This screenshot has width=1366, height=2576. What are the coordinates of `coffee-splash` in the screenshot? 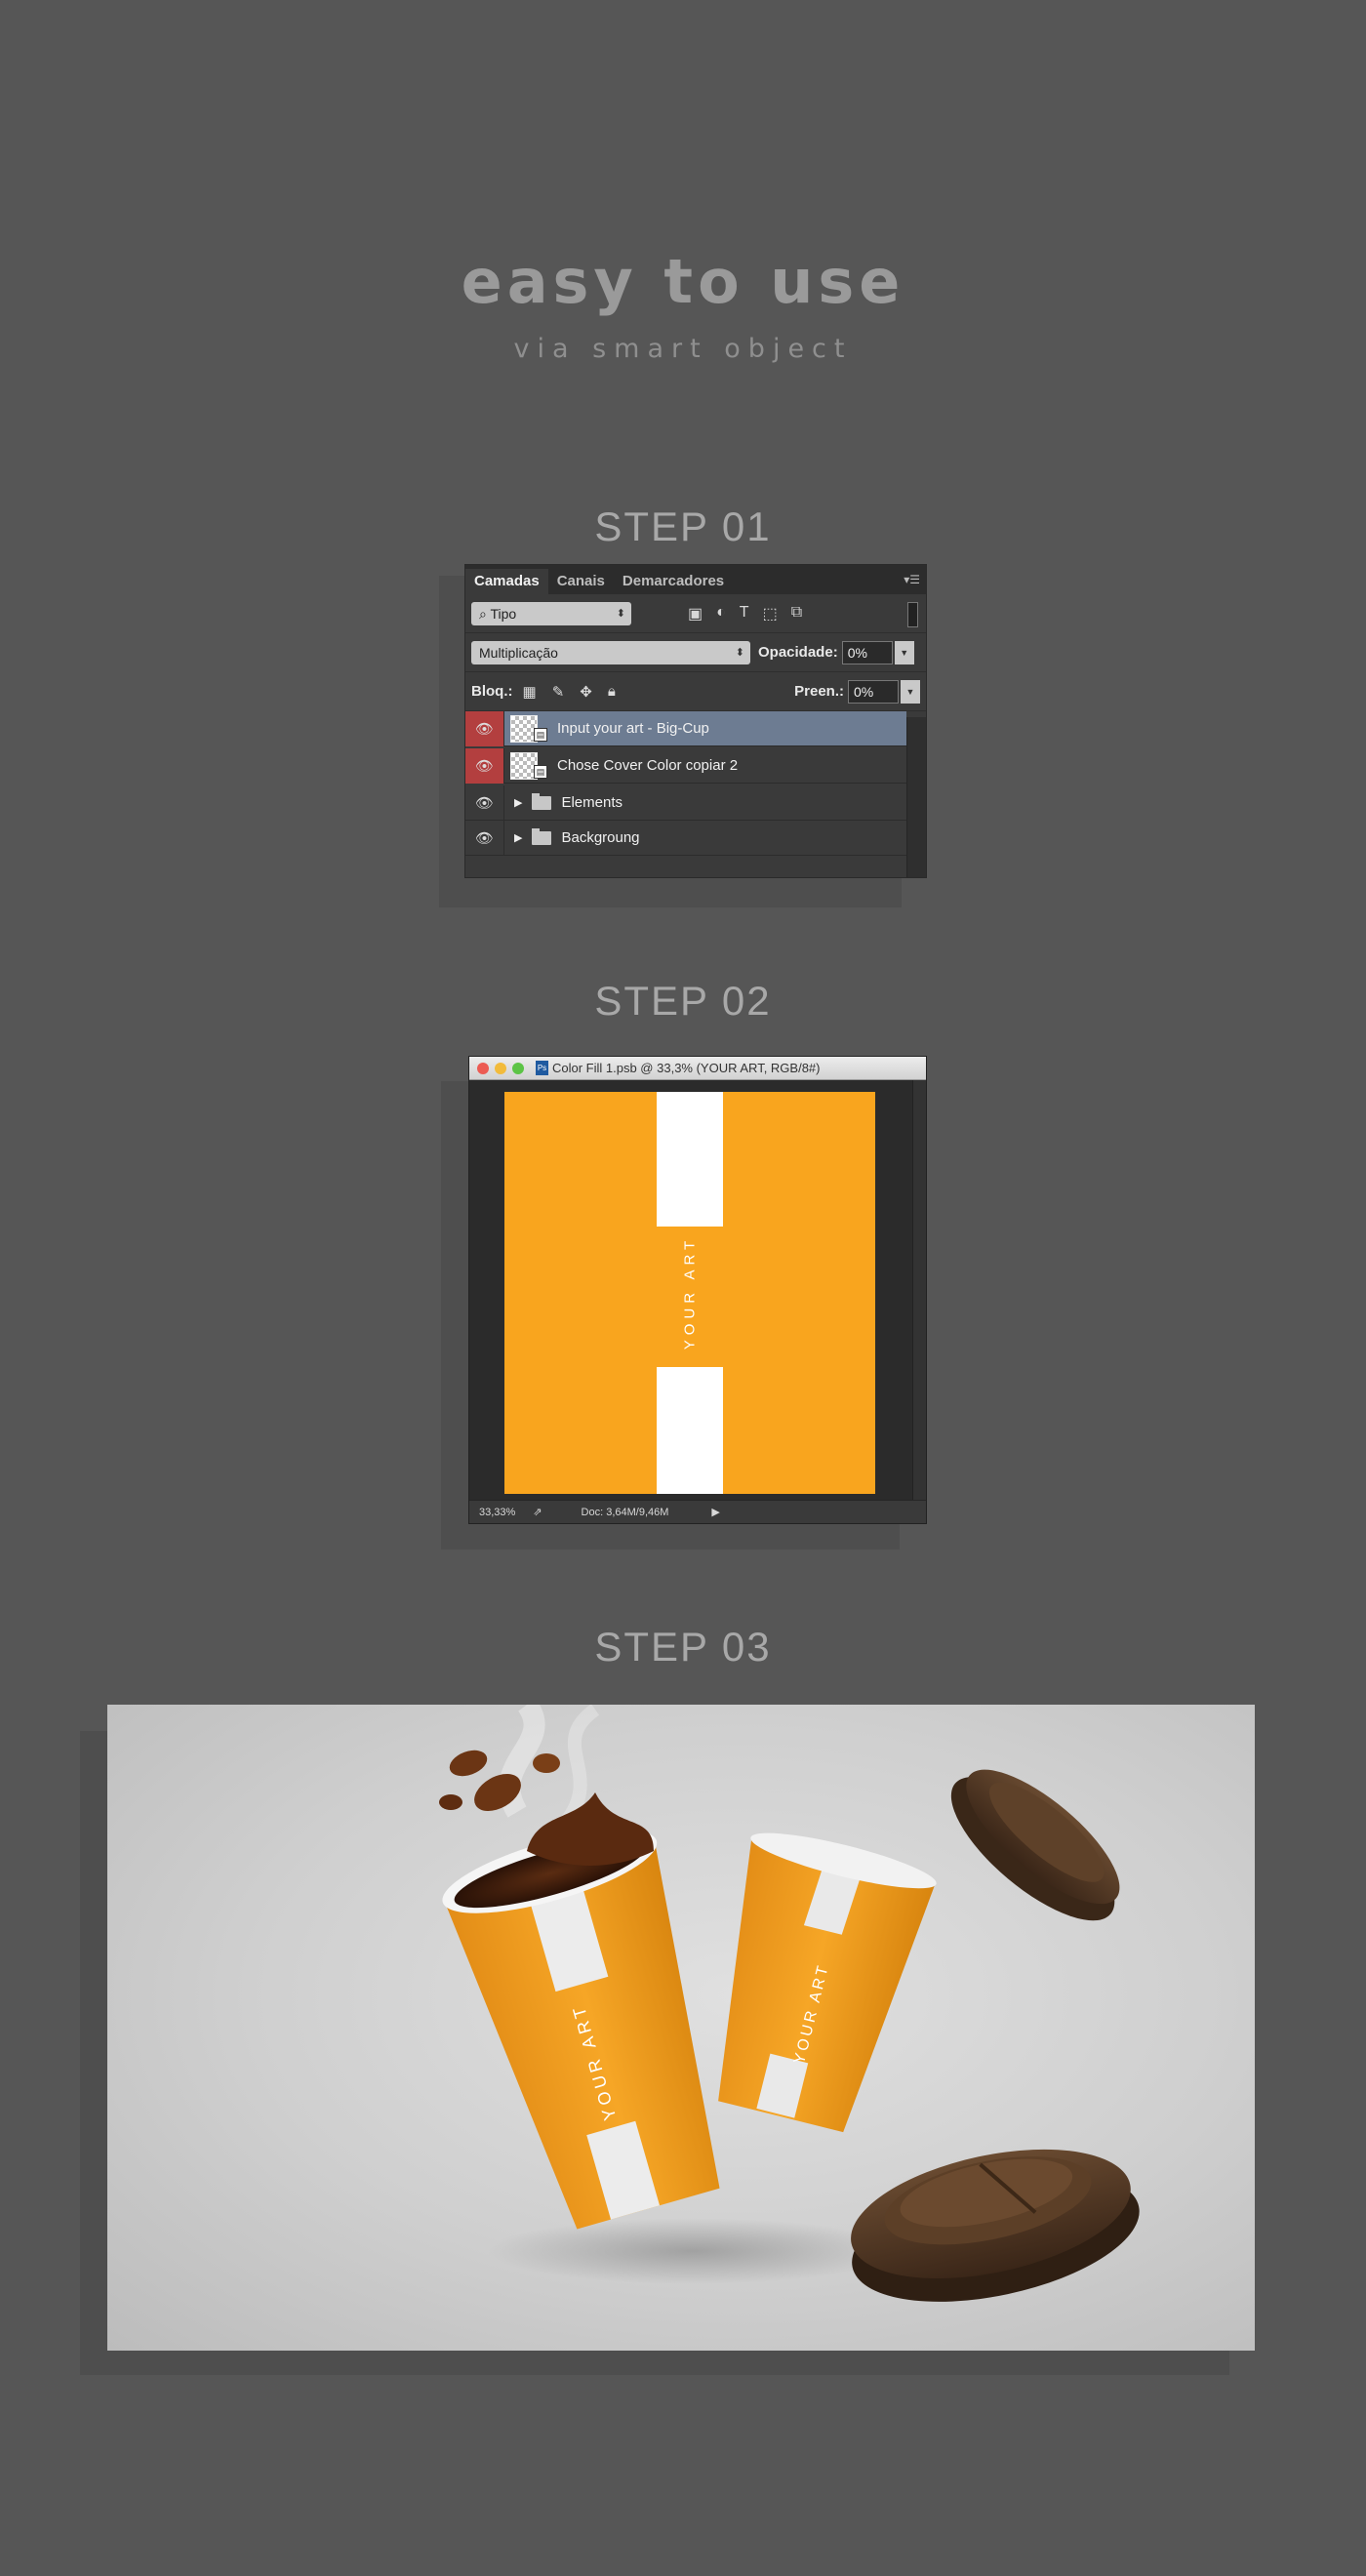 It's located at (546, 1808).